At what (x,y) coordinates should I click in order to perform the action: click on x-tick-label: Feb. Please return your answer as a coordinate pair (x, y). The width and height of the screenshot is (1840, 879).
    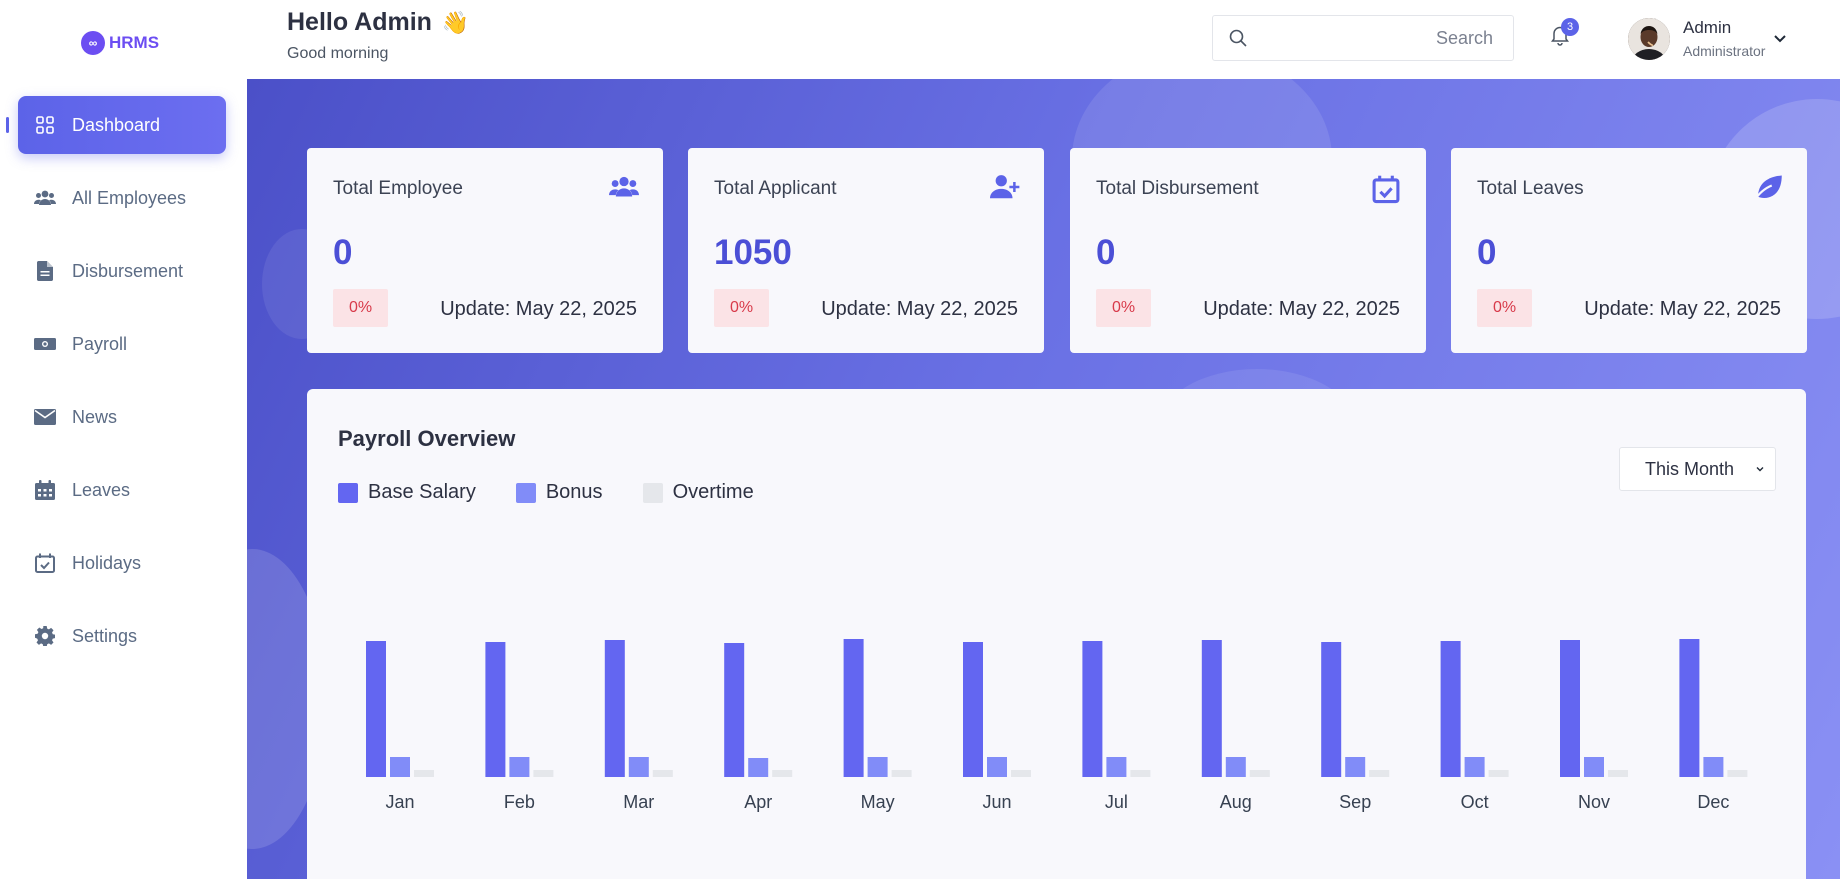
    Looking at the image, I should click on (519, 802).